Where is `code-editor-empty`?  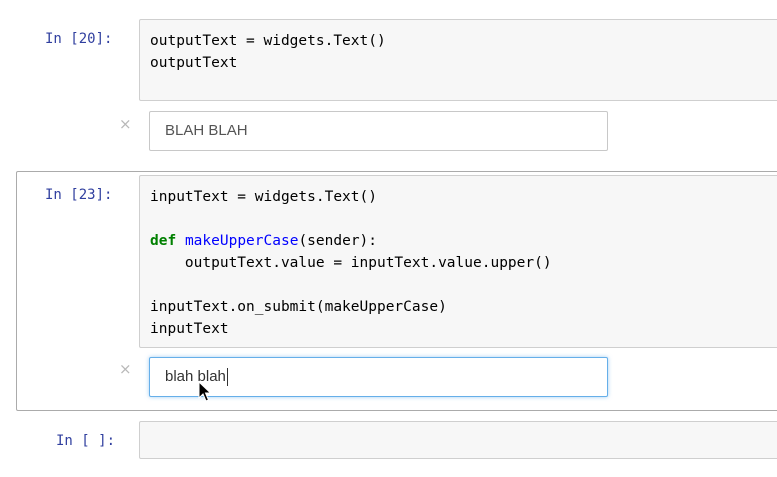
code-editor-empty is located at coordinates (458, 440).